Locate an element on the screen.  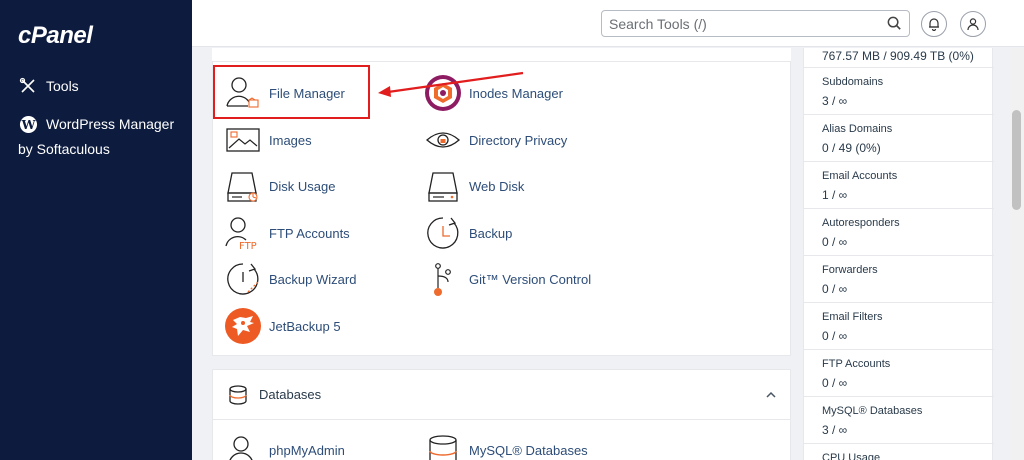
tool-label: JetBackup 5 is located at coordinates (305, 326).